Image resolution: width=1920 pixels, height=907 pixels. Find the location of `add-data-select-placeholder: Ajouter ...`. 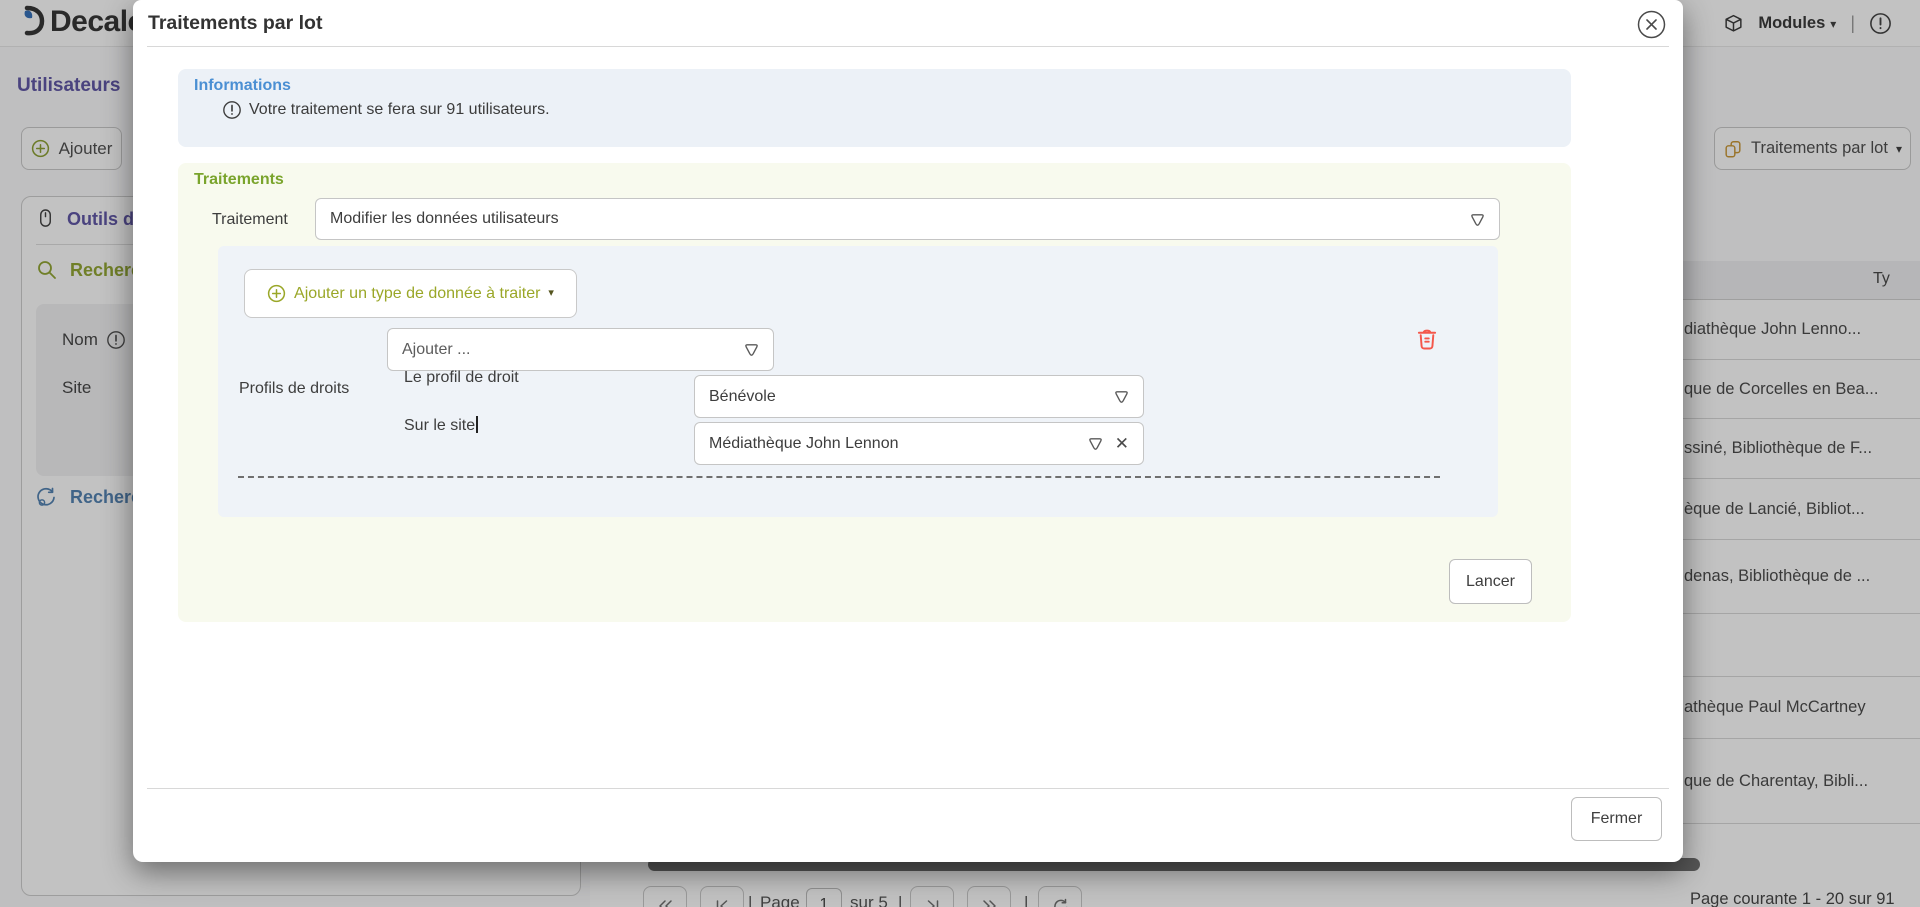

add-data-select-placeholder: Ajouter ... is located at coordinates (436, 349).